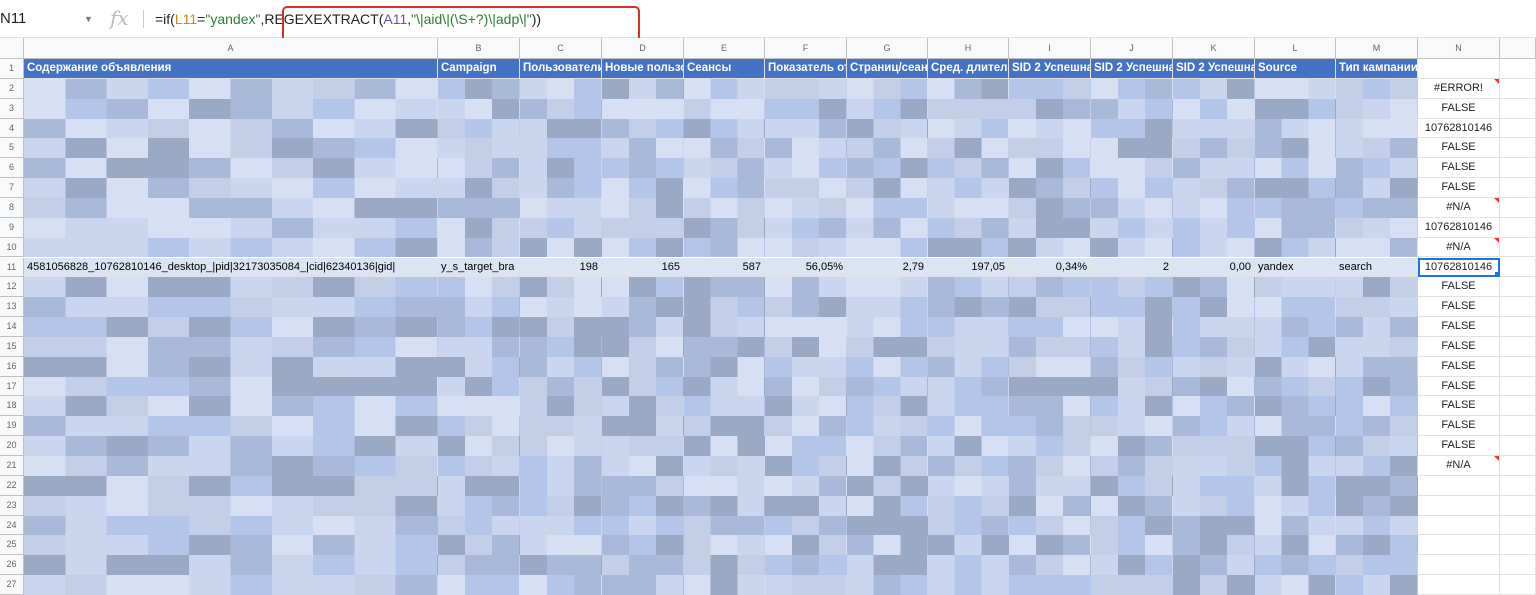 This screenshot has height=595, width=1536. Describe the element at coordinates (12, 585) in the screenshot. I see `row-header: 27` at that location.